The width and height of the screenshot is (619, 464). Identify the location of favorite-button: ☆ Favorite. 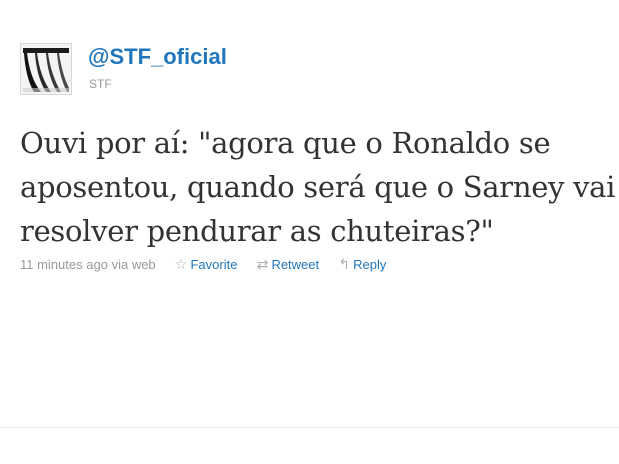
(206, 264).